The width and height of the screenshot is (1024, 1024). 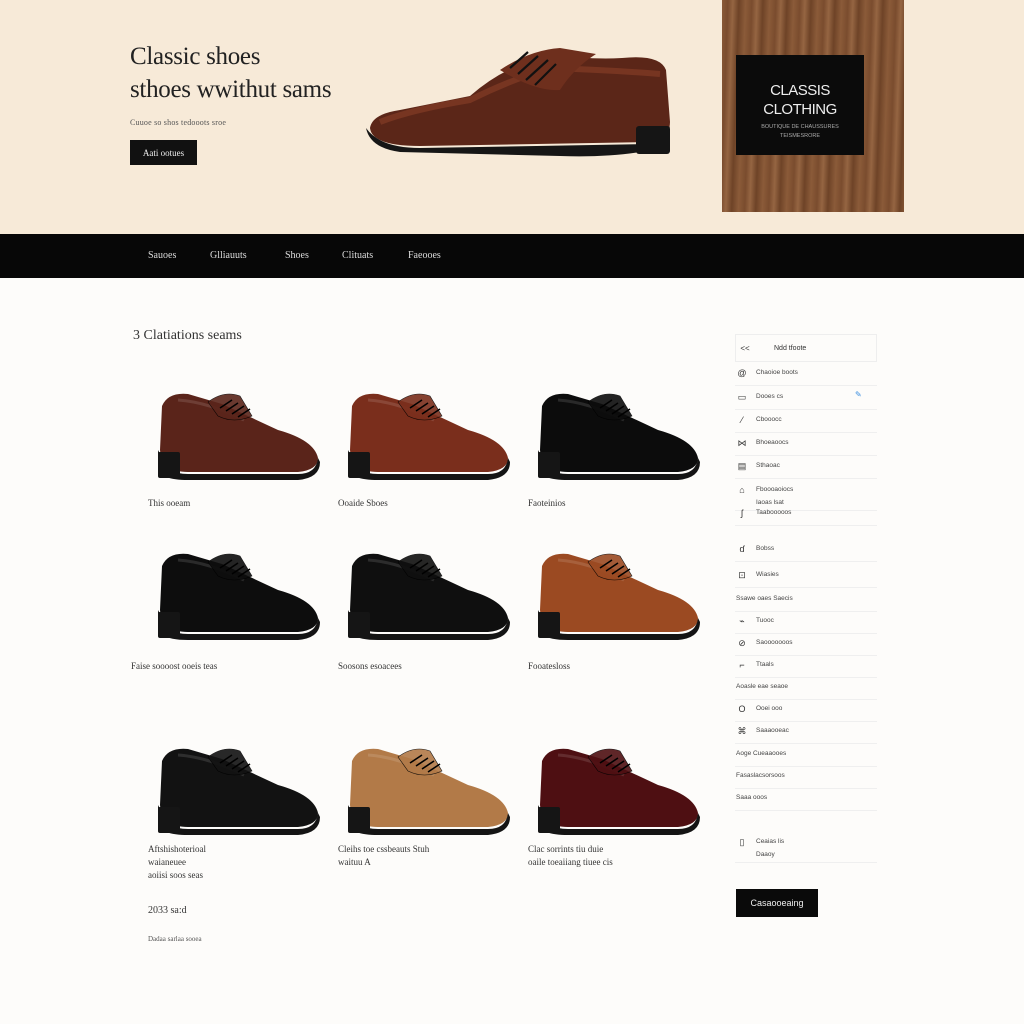 What do you see at coordinates (806, 645) in the screenshot?
I see `sidebar-item: ⊘ Saooooooos` at bounding box center [806, 645].